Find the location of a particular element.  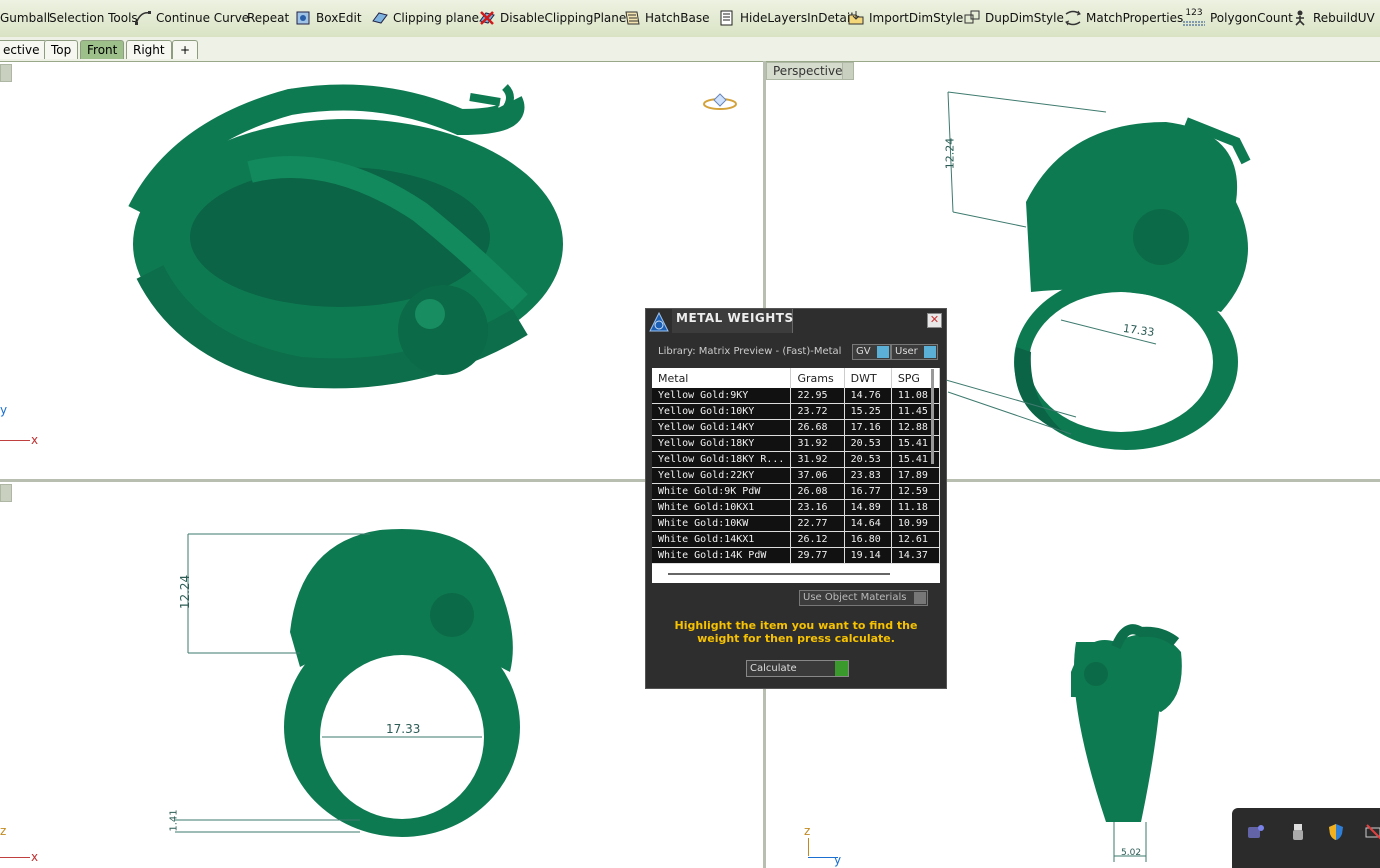

match-properties-button: MatchProperties is located at coordinates (1123, 18).